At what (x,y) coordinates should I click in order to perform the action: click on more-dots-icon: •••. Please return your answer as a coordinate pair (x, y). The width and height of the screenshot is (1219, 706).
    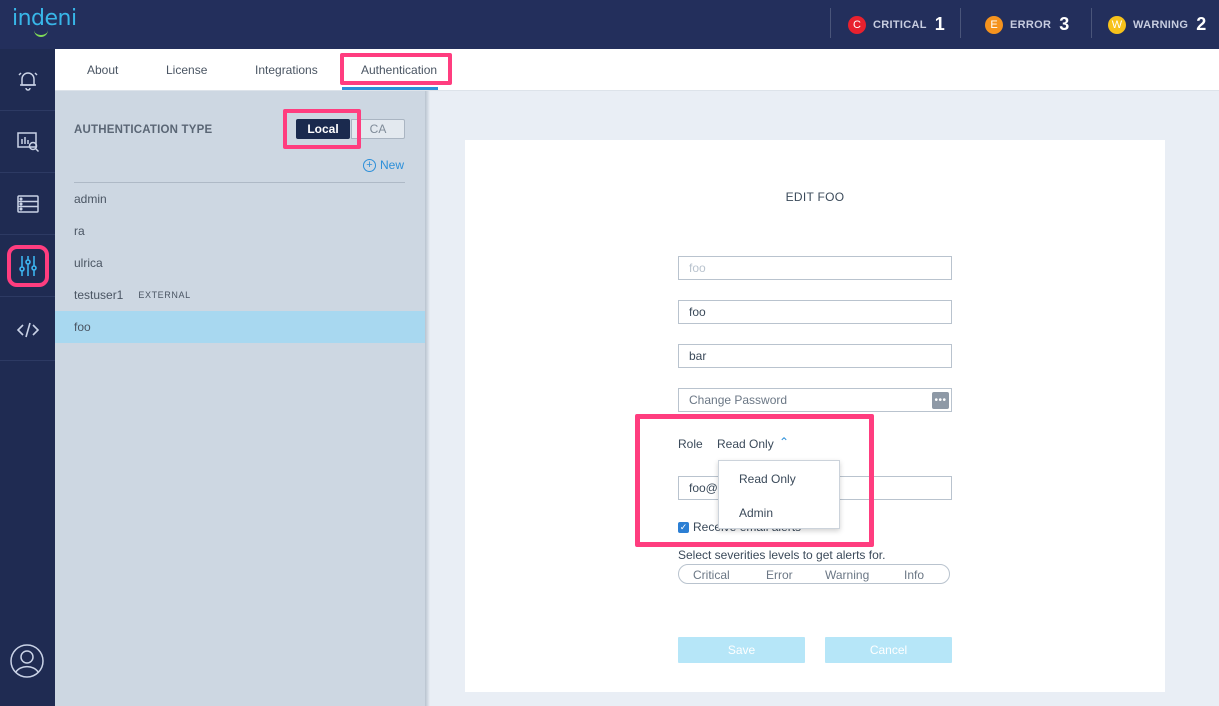
    Looking at the image, I should click on (940, 400).